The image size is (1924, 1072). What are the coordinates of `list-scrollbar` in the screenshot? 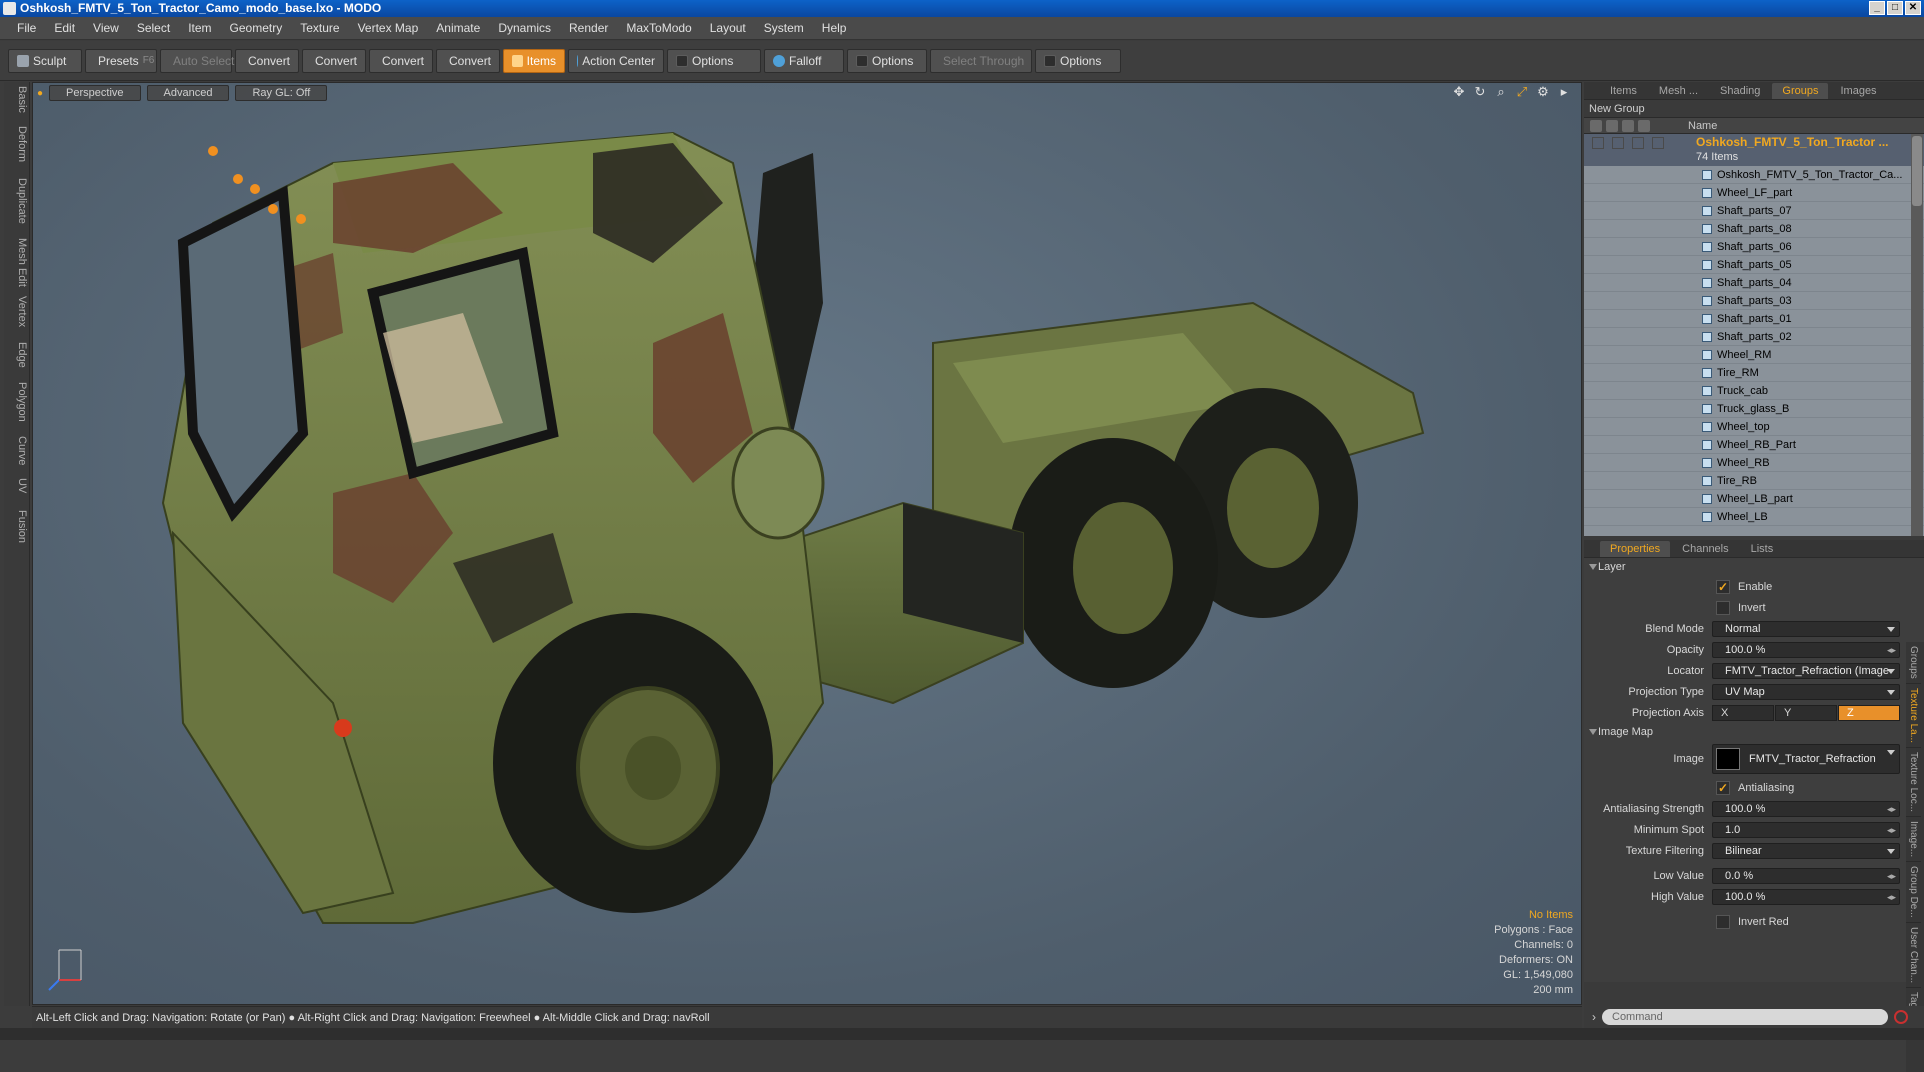 It's located at (1917, 335).